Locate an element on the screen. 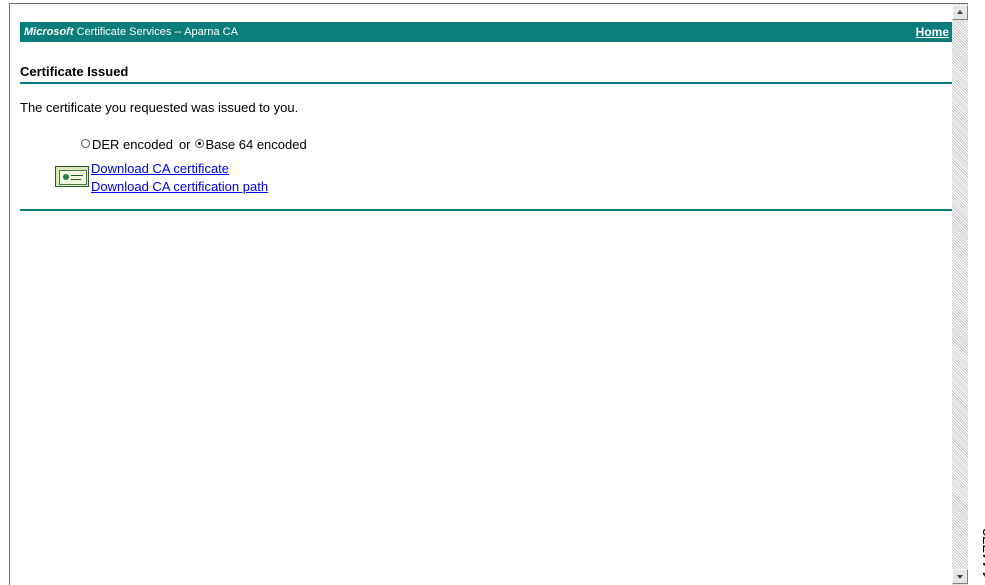 The height and width of the screenshot is (585, 985). scroll-up-button is located at coordinates (960, 12).